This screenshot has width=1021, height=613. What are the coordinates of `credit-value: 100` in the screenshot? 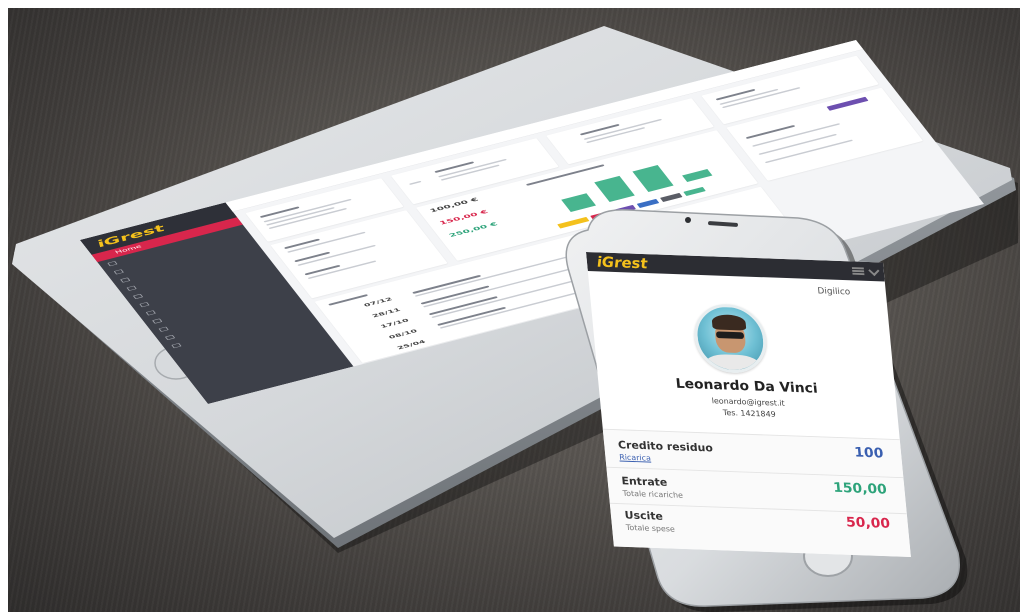 It's located at (869, 453).